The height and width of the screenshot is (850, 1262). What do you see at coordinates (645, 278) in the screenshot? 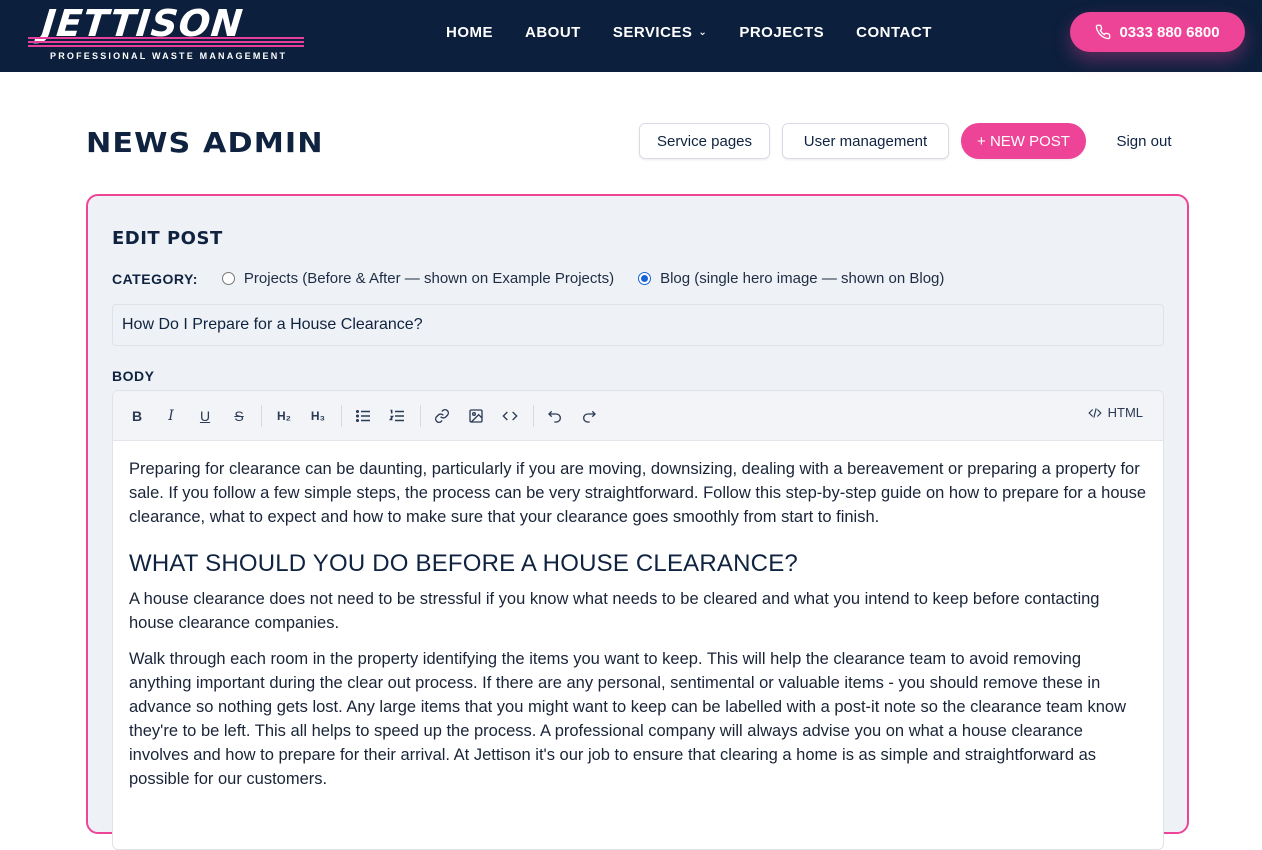
I see `radio-selected-icon` at bounding box center [645, 278].